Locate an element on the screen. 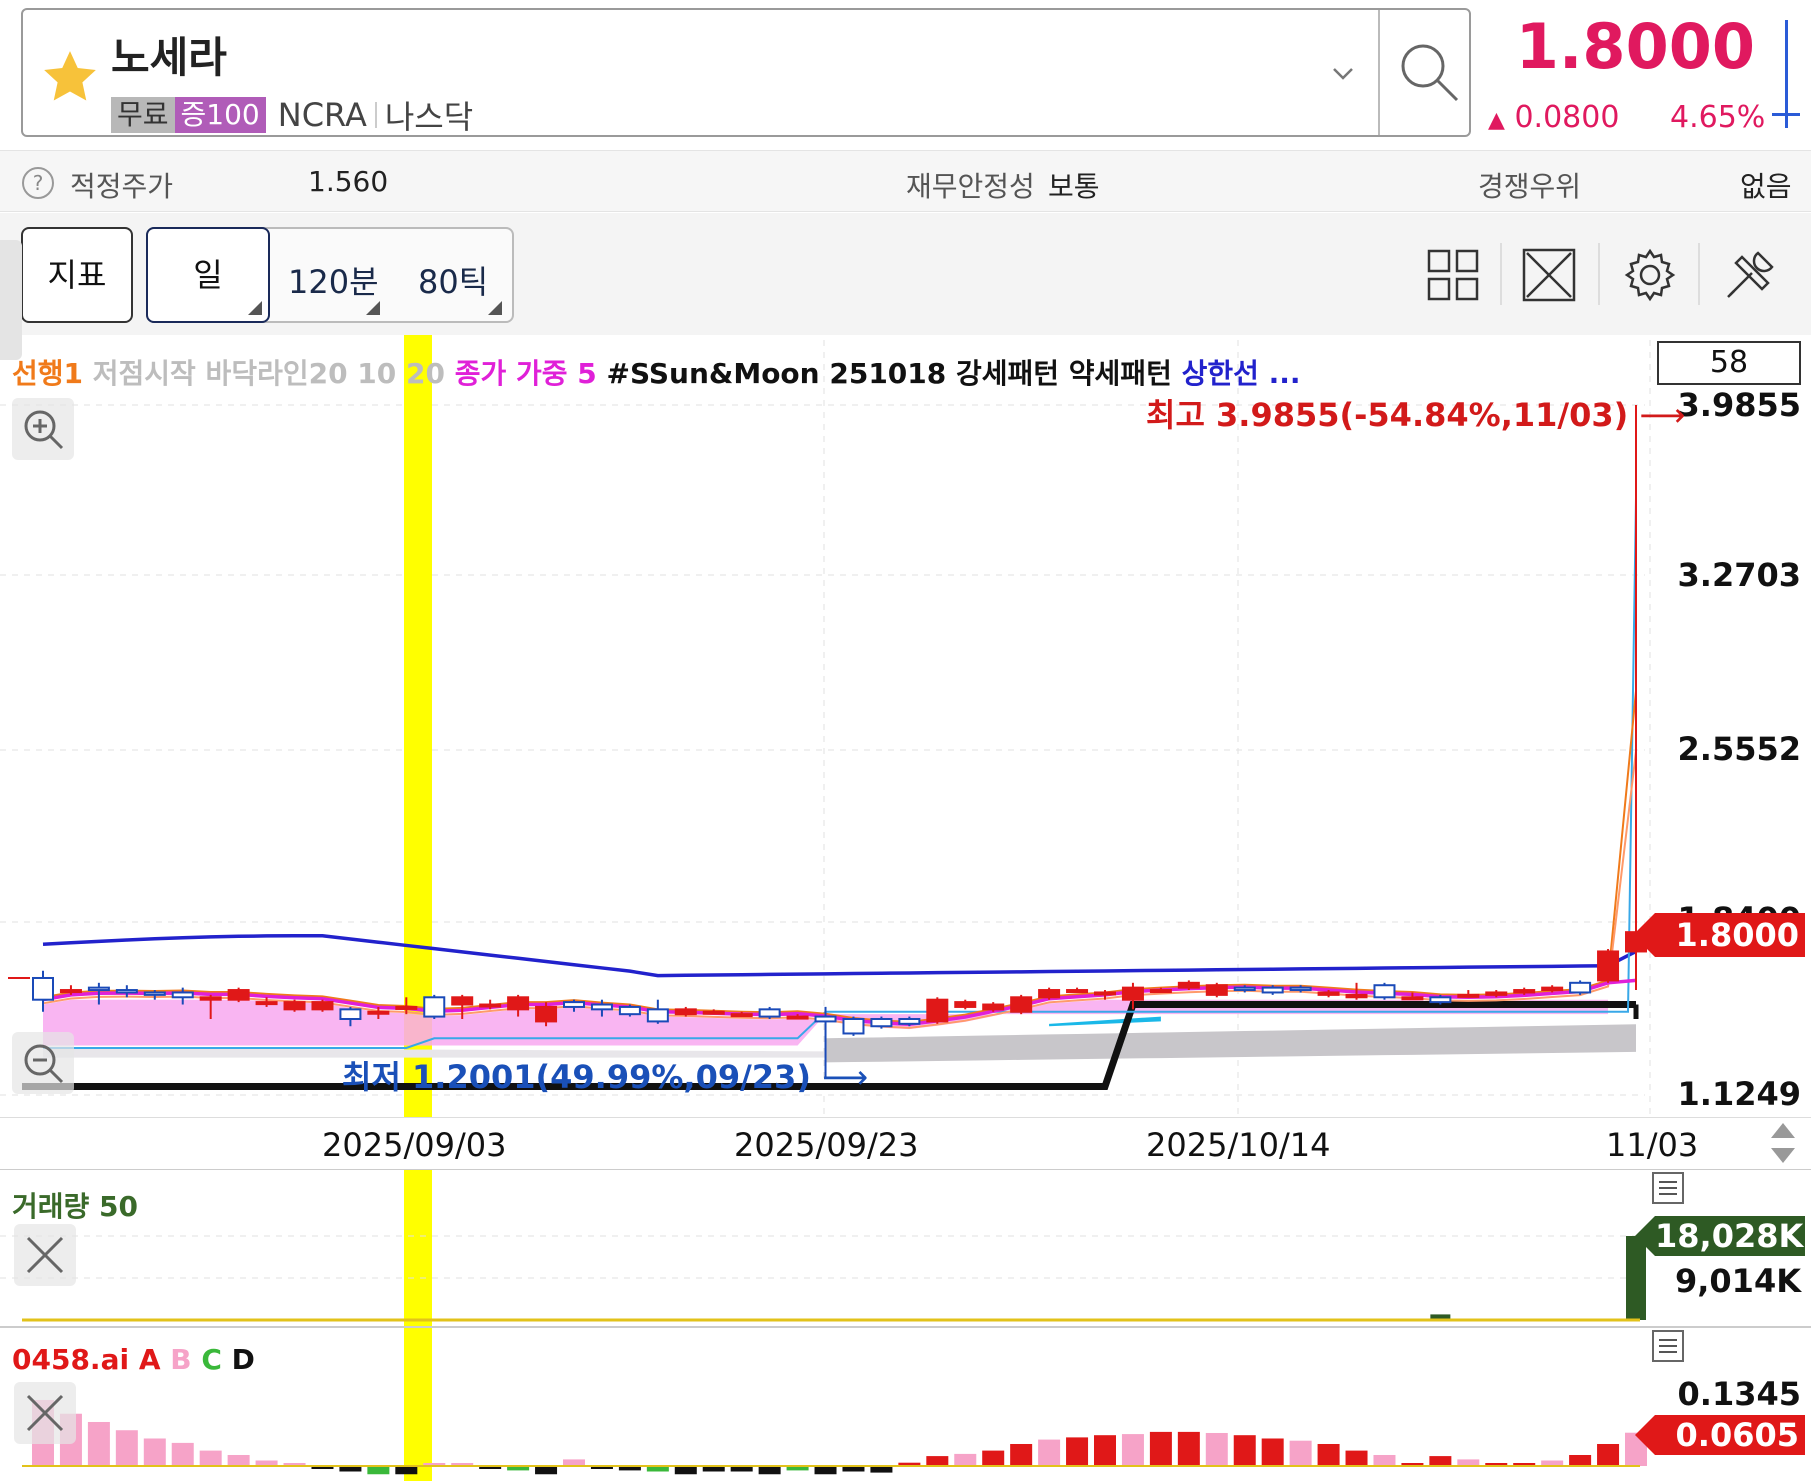 The height and width of the screenshot is (1481, 1811). star-icon is located at coordinates (70, 77).